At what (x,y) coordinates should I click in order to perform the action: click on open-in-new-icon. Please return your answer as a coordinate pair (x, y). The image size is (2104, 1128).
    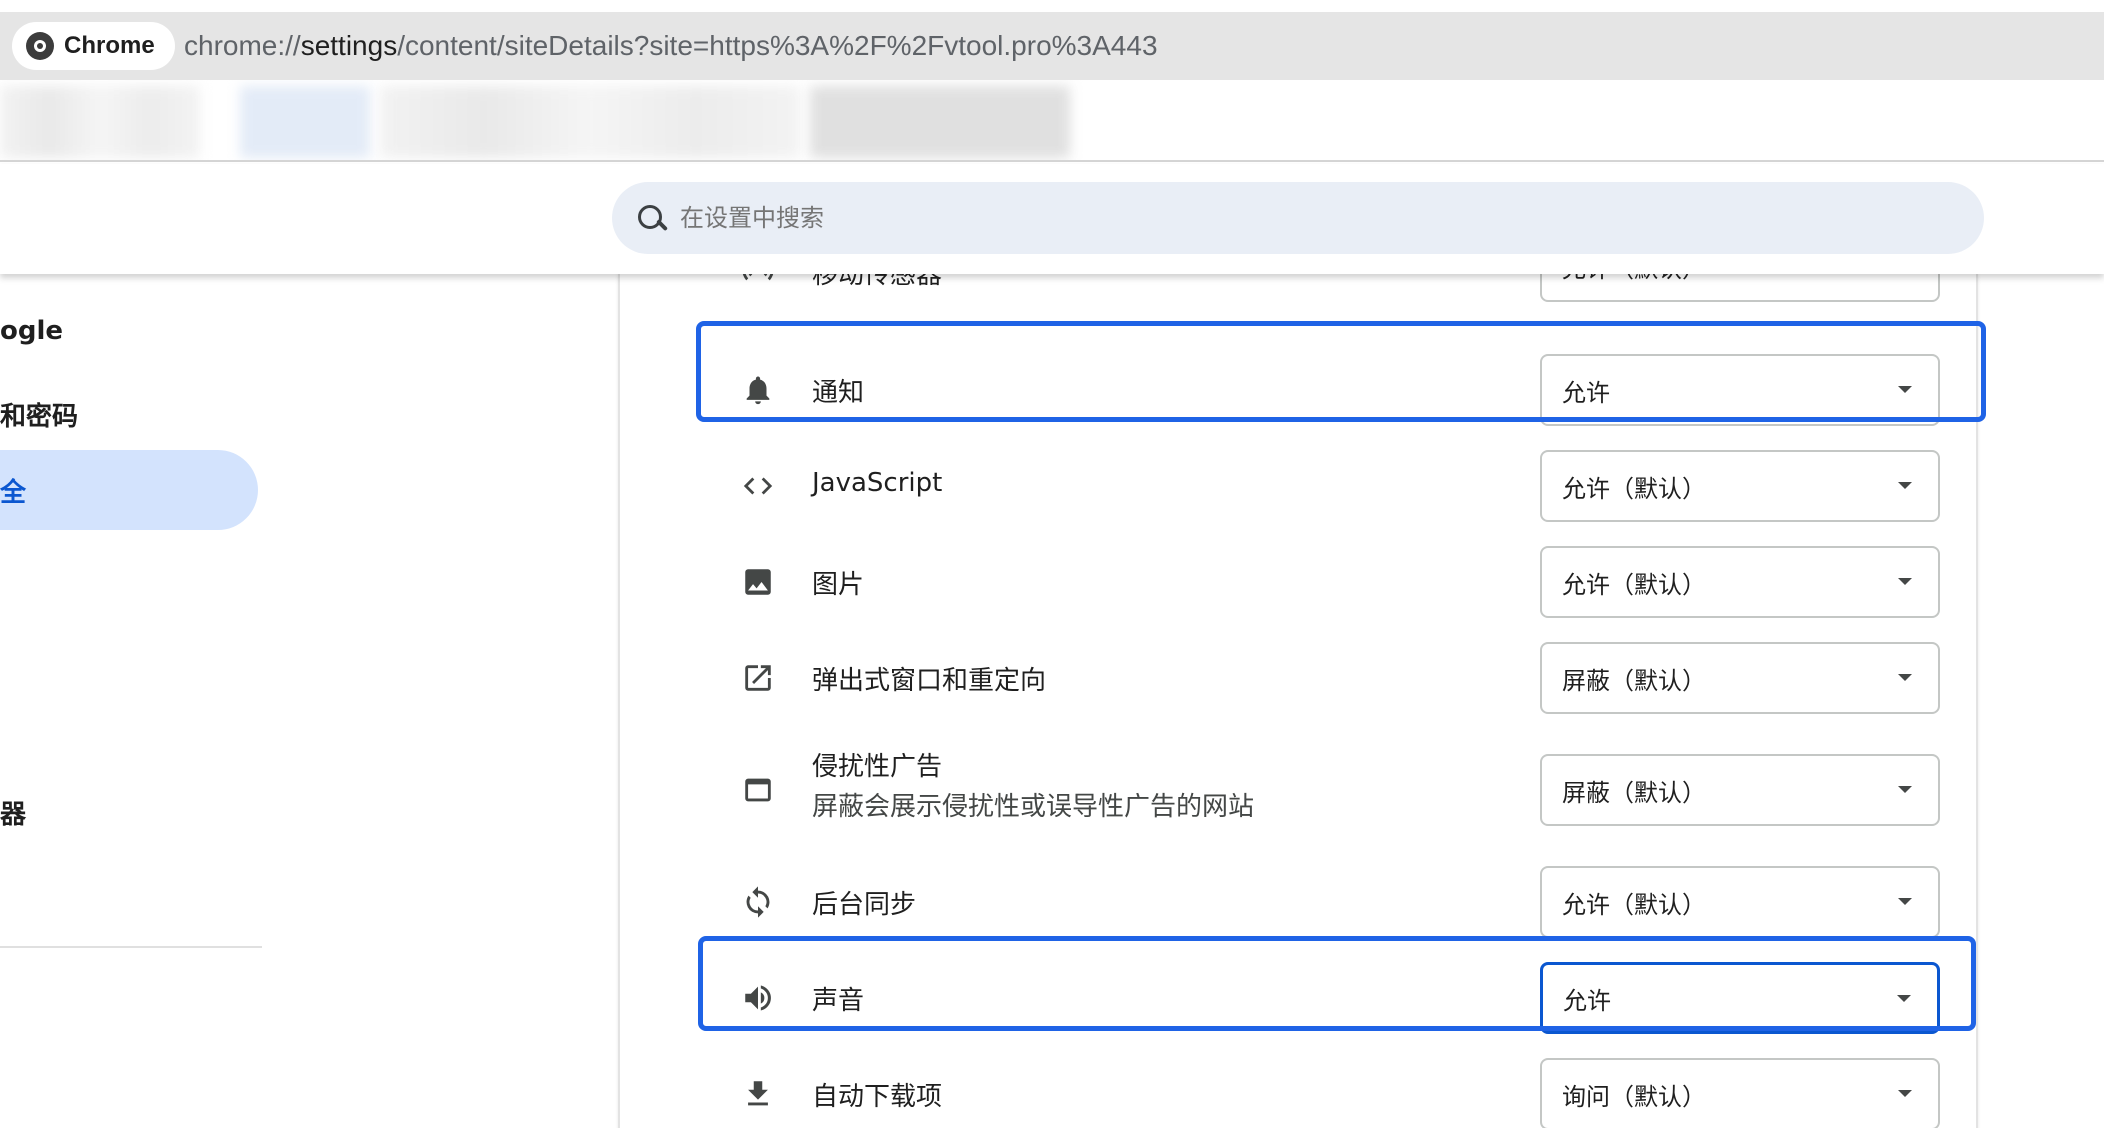
    Looking at the image, I should click on (758, 678).